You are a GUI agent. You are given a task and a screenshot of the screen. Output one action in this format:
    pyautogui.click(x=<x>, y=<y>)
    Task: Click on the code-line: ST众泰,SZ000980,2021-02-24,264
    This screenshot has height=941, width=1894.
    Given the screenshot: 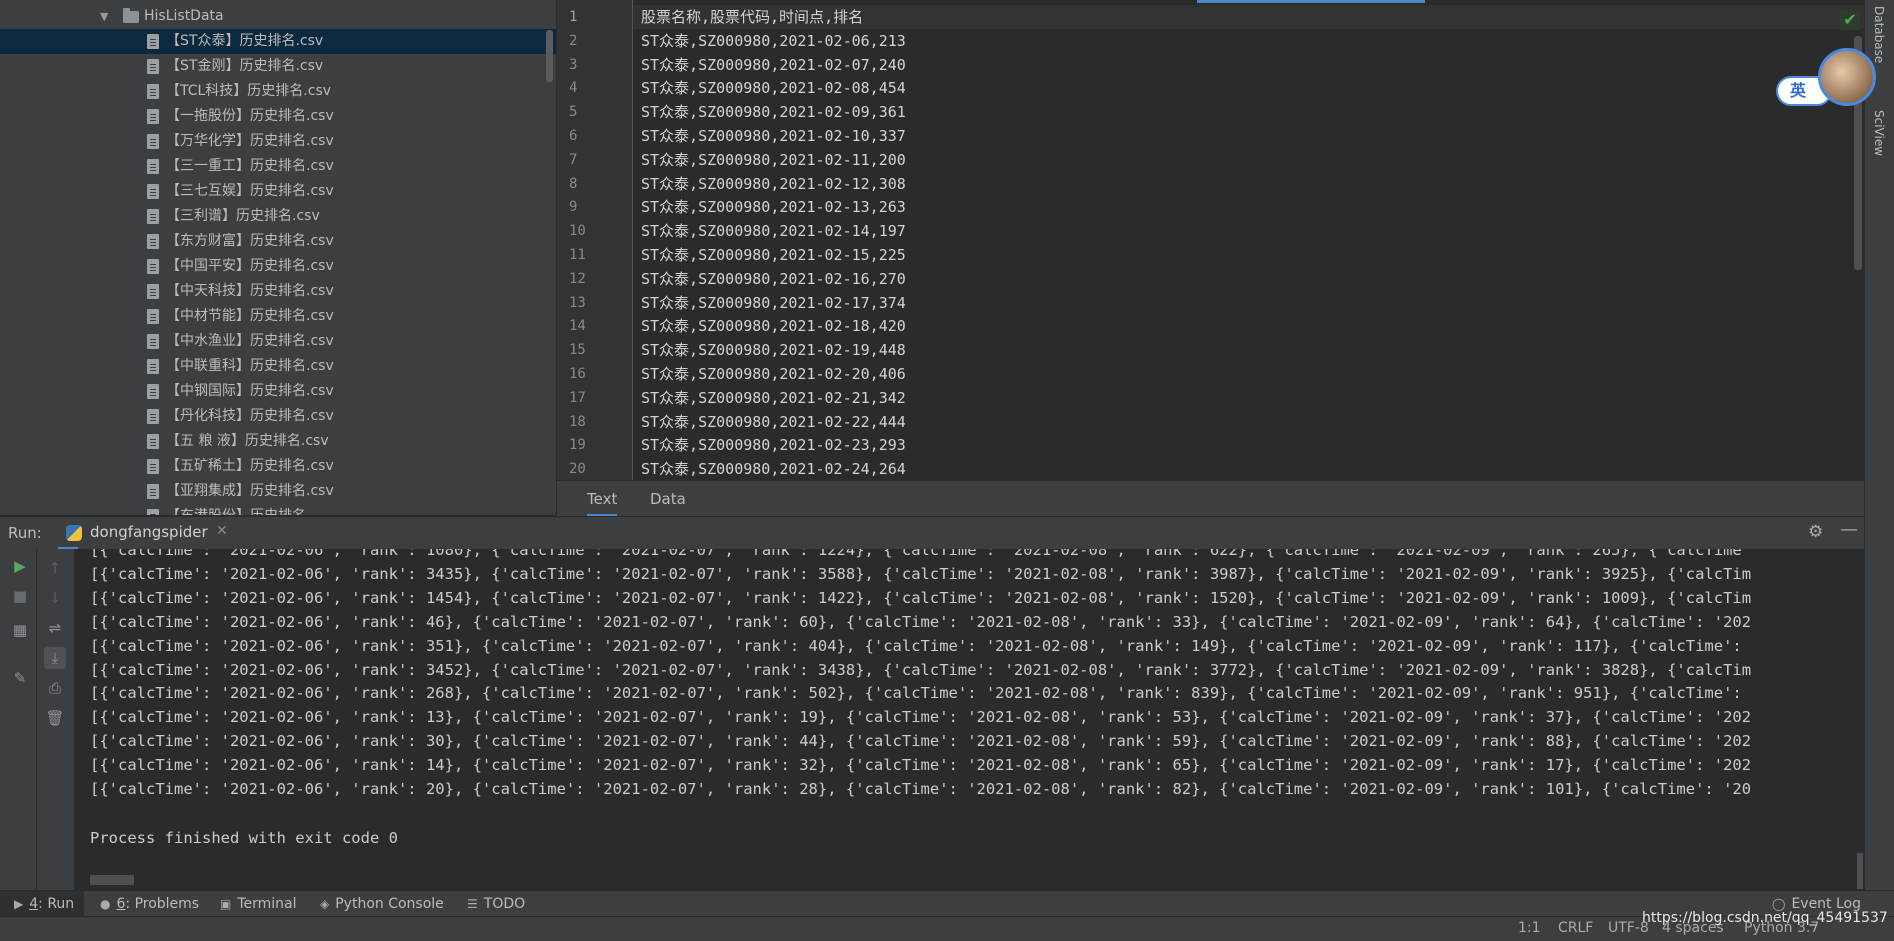 What is the action you would take?
    pyautogui.click(x=773, y=468)
    